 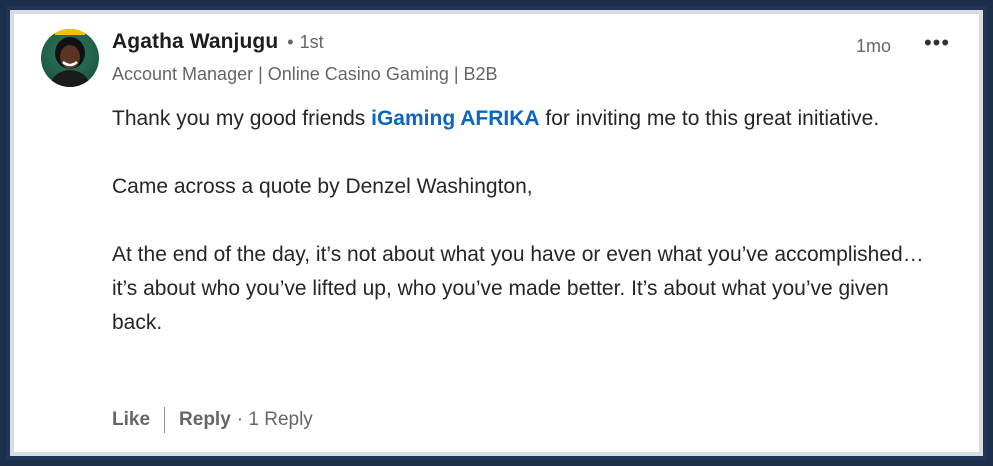 What do you see at coordinates (311, 42) in the screenshot?
I see `connection-degree: 1st` at bounding box center [311, 42].